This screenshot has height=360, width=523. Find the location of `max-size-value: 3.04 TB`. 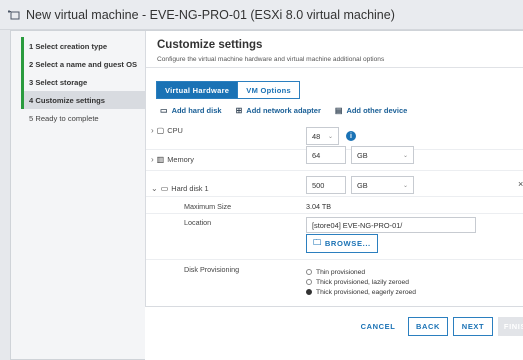

max-size-value: 3.04 TB is located at coordinates (319, 206).